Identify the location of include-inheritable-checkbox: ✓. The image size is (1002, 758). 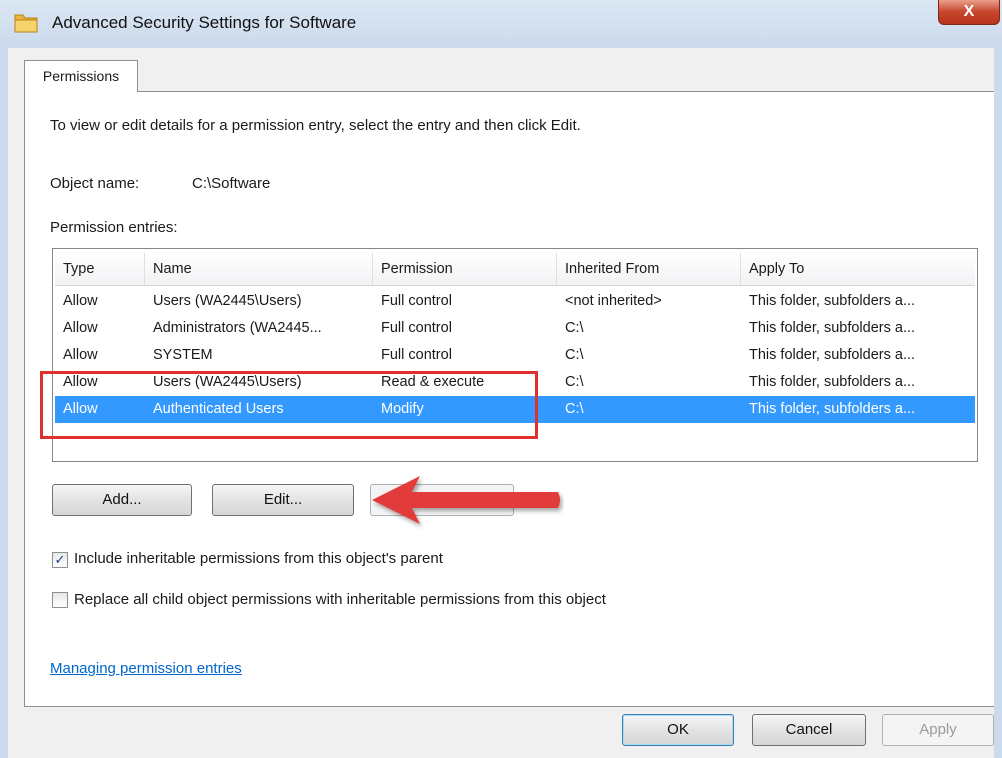
(60, 560).